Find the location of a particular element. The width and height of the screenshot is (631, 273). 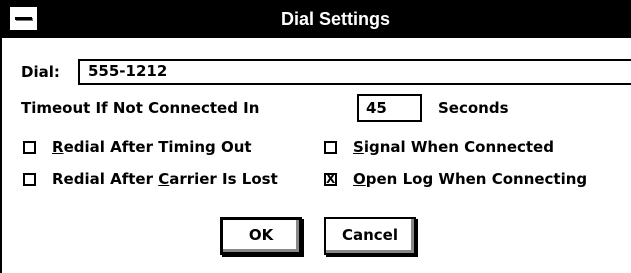

redial-carrier-label: Redial After Carrier Is Lost is located at coordinates (165, 179).